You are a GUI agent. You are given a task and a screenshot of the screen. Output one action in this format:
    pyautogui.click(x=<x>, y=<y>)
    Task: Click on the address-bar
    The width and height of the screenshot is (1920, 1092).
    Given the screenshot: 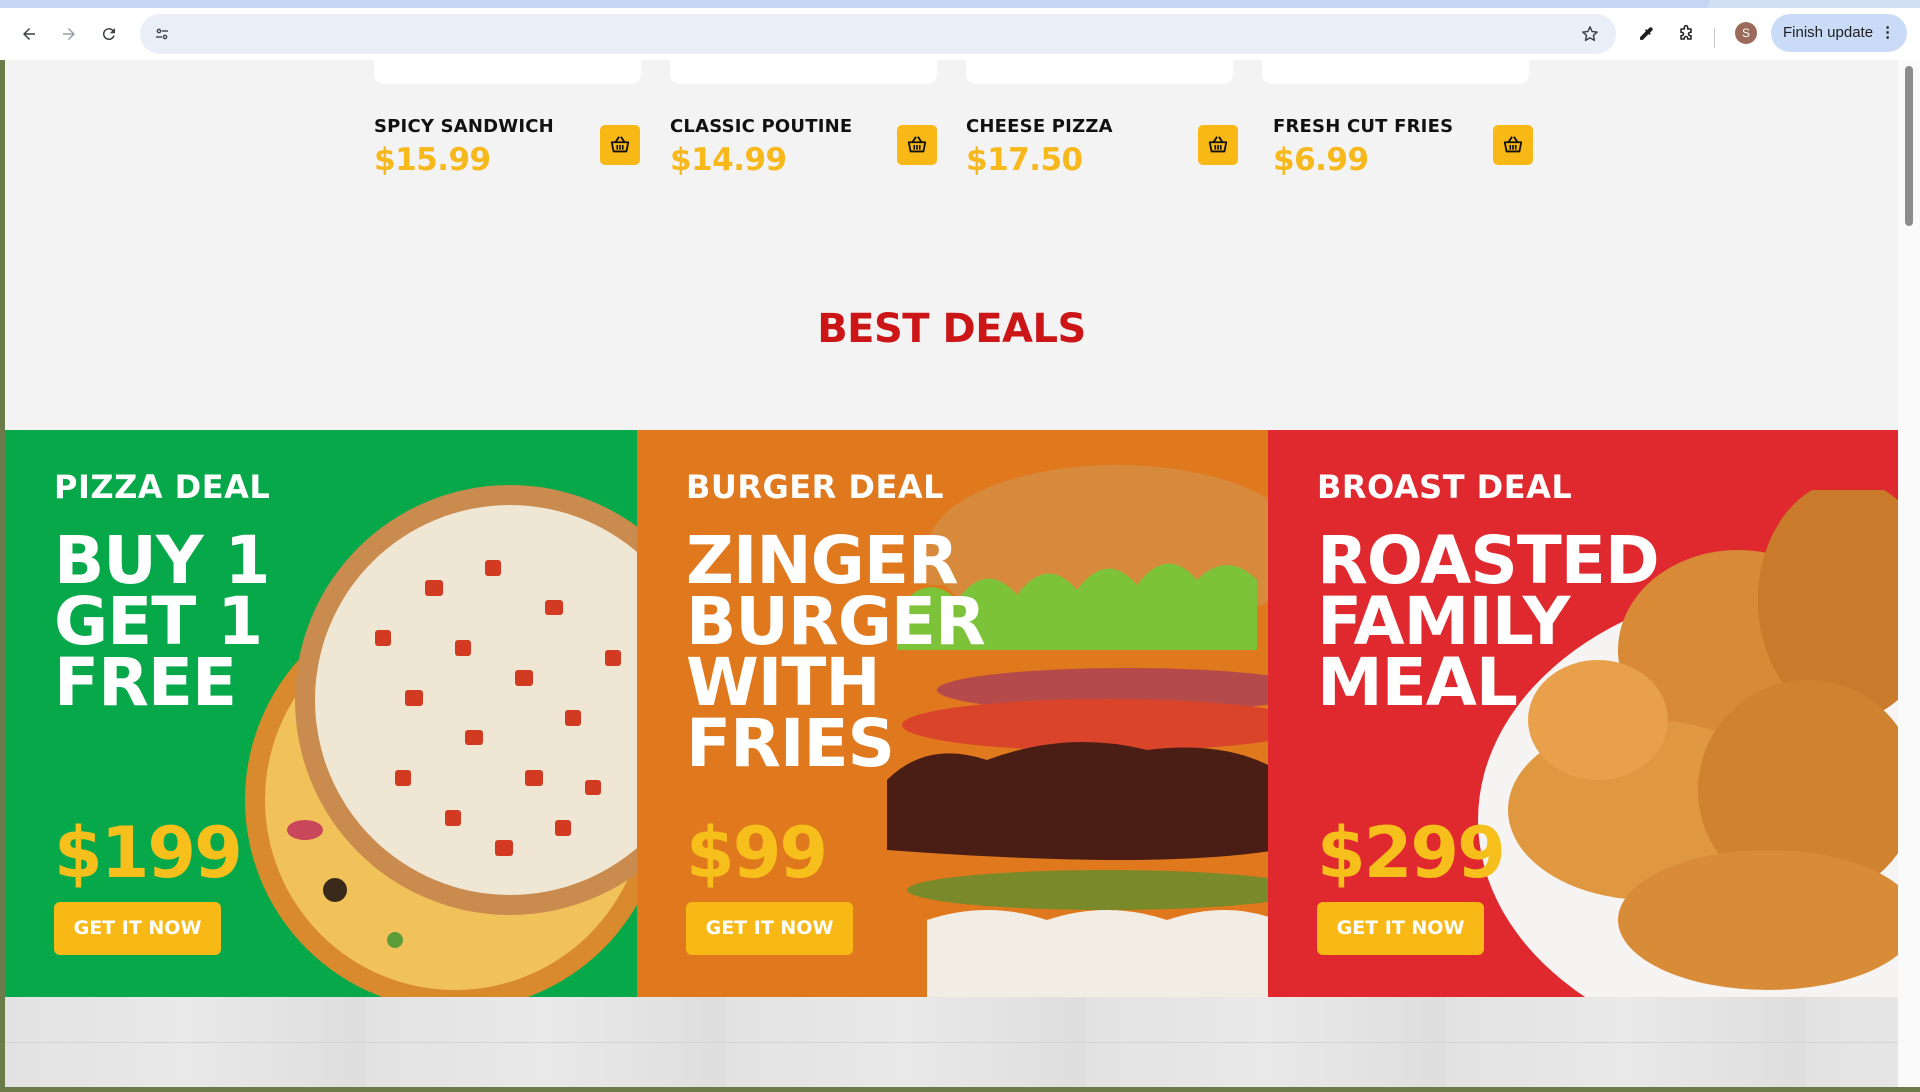 What is the action you would take?
    pyautogui.click(x=878, y=34)
    